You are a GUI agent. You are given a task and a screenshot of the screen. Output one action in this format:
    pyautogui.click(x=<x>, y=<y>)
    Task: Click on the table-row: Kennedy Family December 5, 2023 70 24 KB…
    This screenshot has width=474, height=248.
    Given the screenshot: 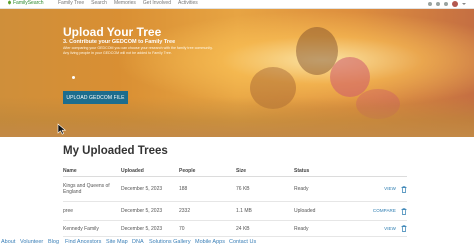 What is the action you would take?
    pyautogui.click(x=235, y=228)
    